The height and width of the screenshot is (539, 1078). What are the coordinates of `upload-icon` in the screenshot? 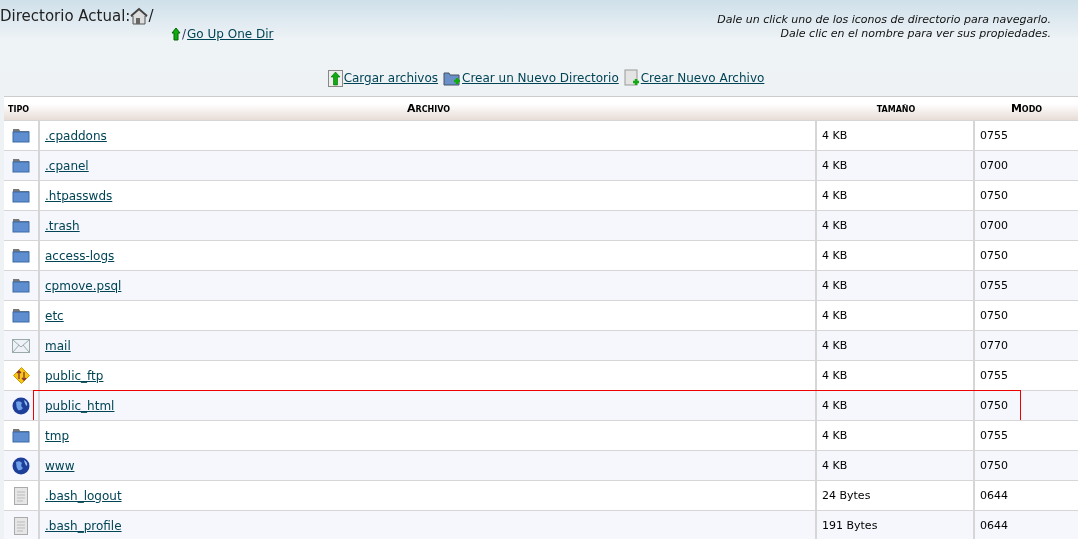 It's located at (335, 78).